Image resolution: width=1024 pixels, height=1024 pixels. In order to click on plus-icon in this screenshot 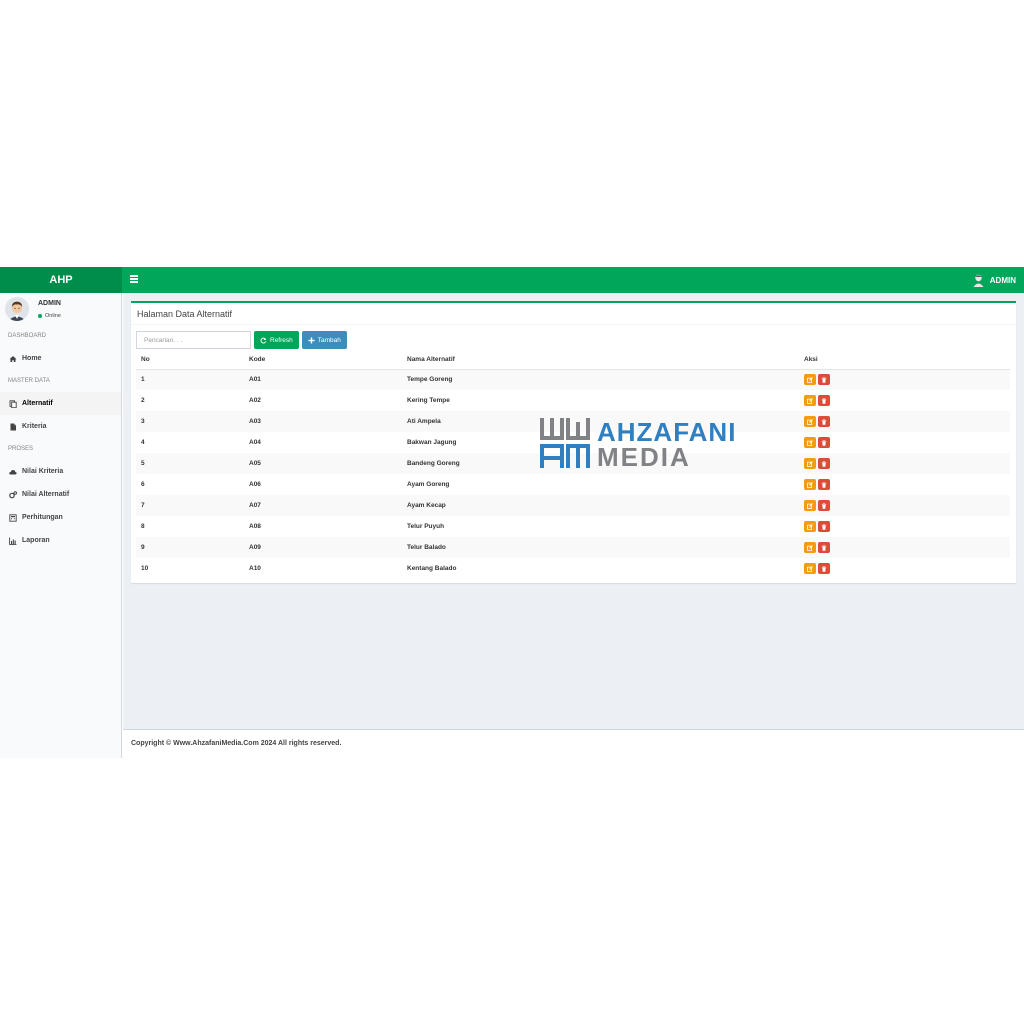, I will do `click(311, 340)`.